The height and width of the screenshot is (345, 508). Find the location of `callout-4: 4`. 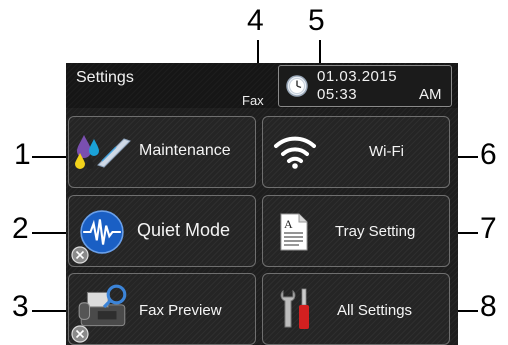

callout-4: 4 is located at coordinates (255, 20).